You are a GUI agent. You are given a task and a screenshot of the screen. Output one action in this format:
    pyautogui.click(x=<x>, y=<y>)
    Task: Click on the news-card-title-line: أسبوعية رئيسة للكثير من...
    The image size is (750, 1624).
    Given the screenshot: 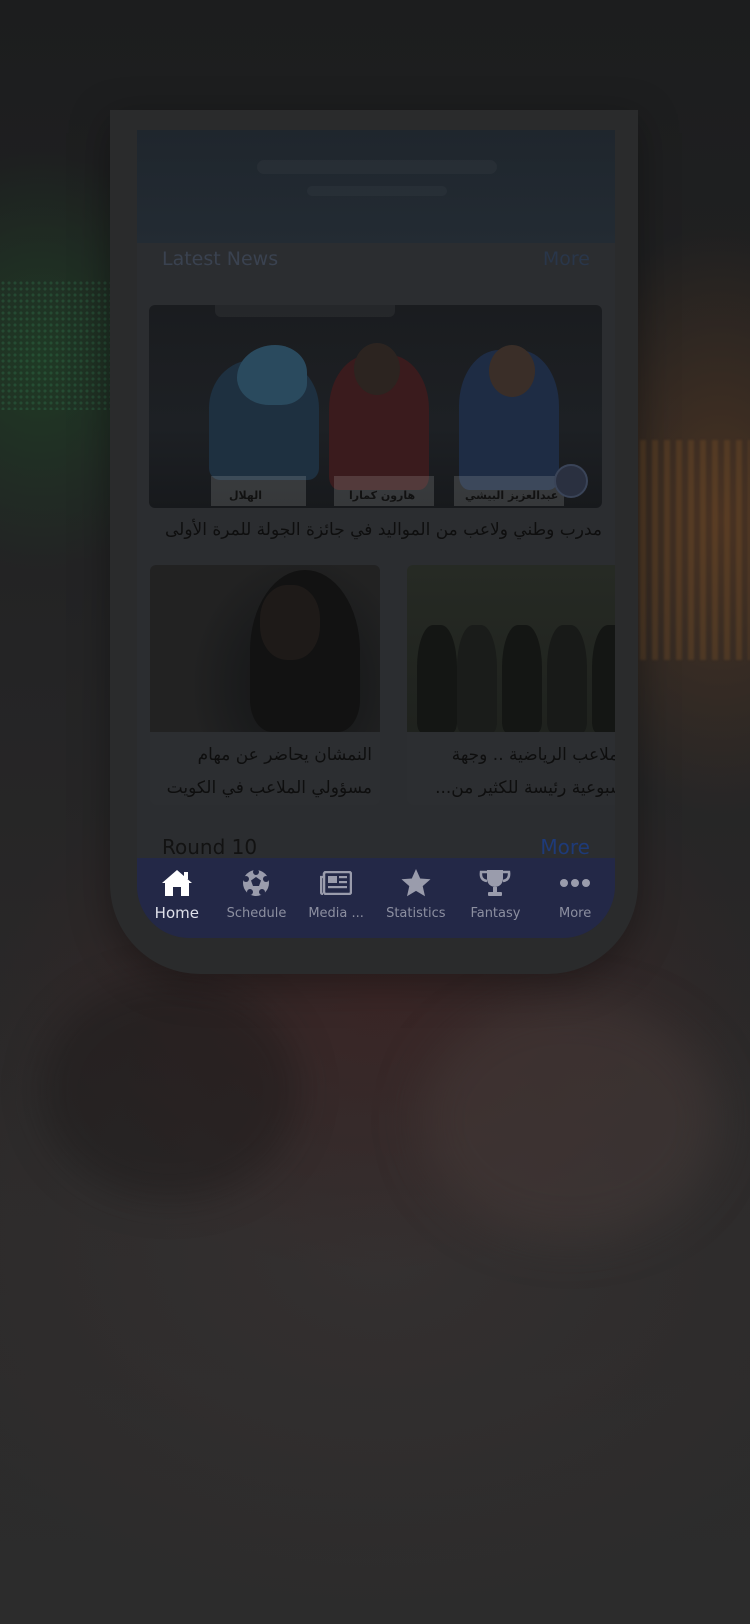 What is the action you would take?
    pyautogui.click(x=525, y=788)
    